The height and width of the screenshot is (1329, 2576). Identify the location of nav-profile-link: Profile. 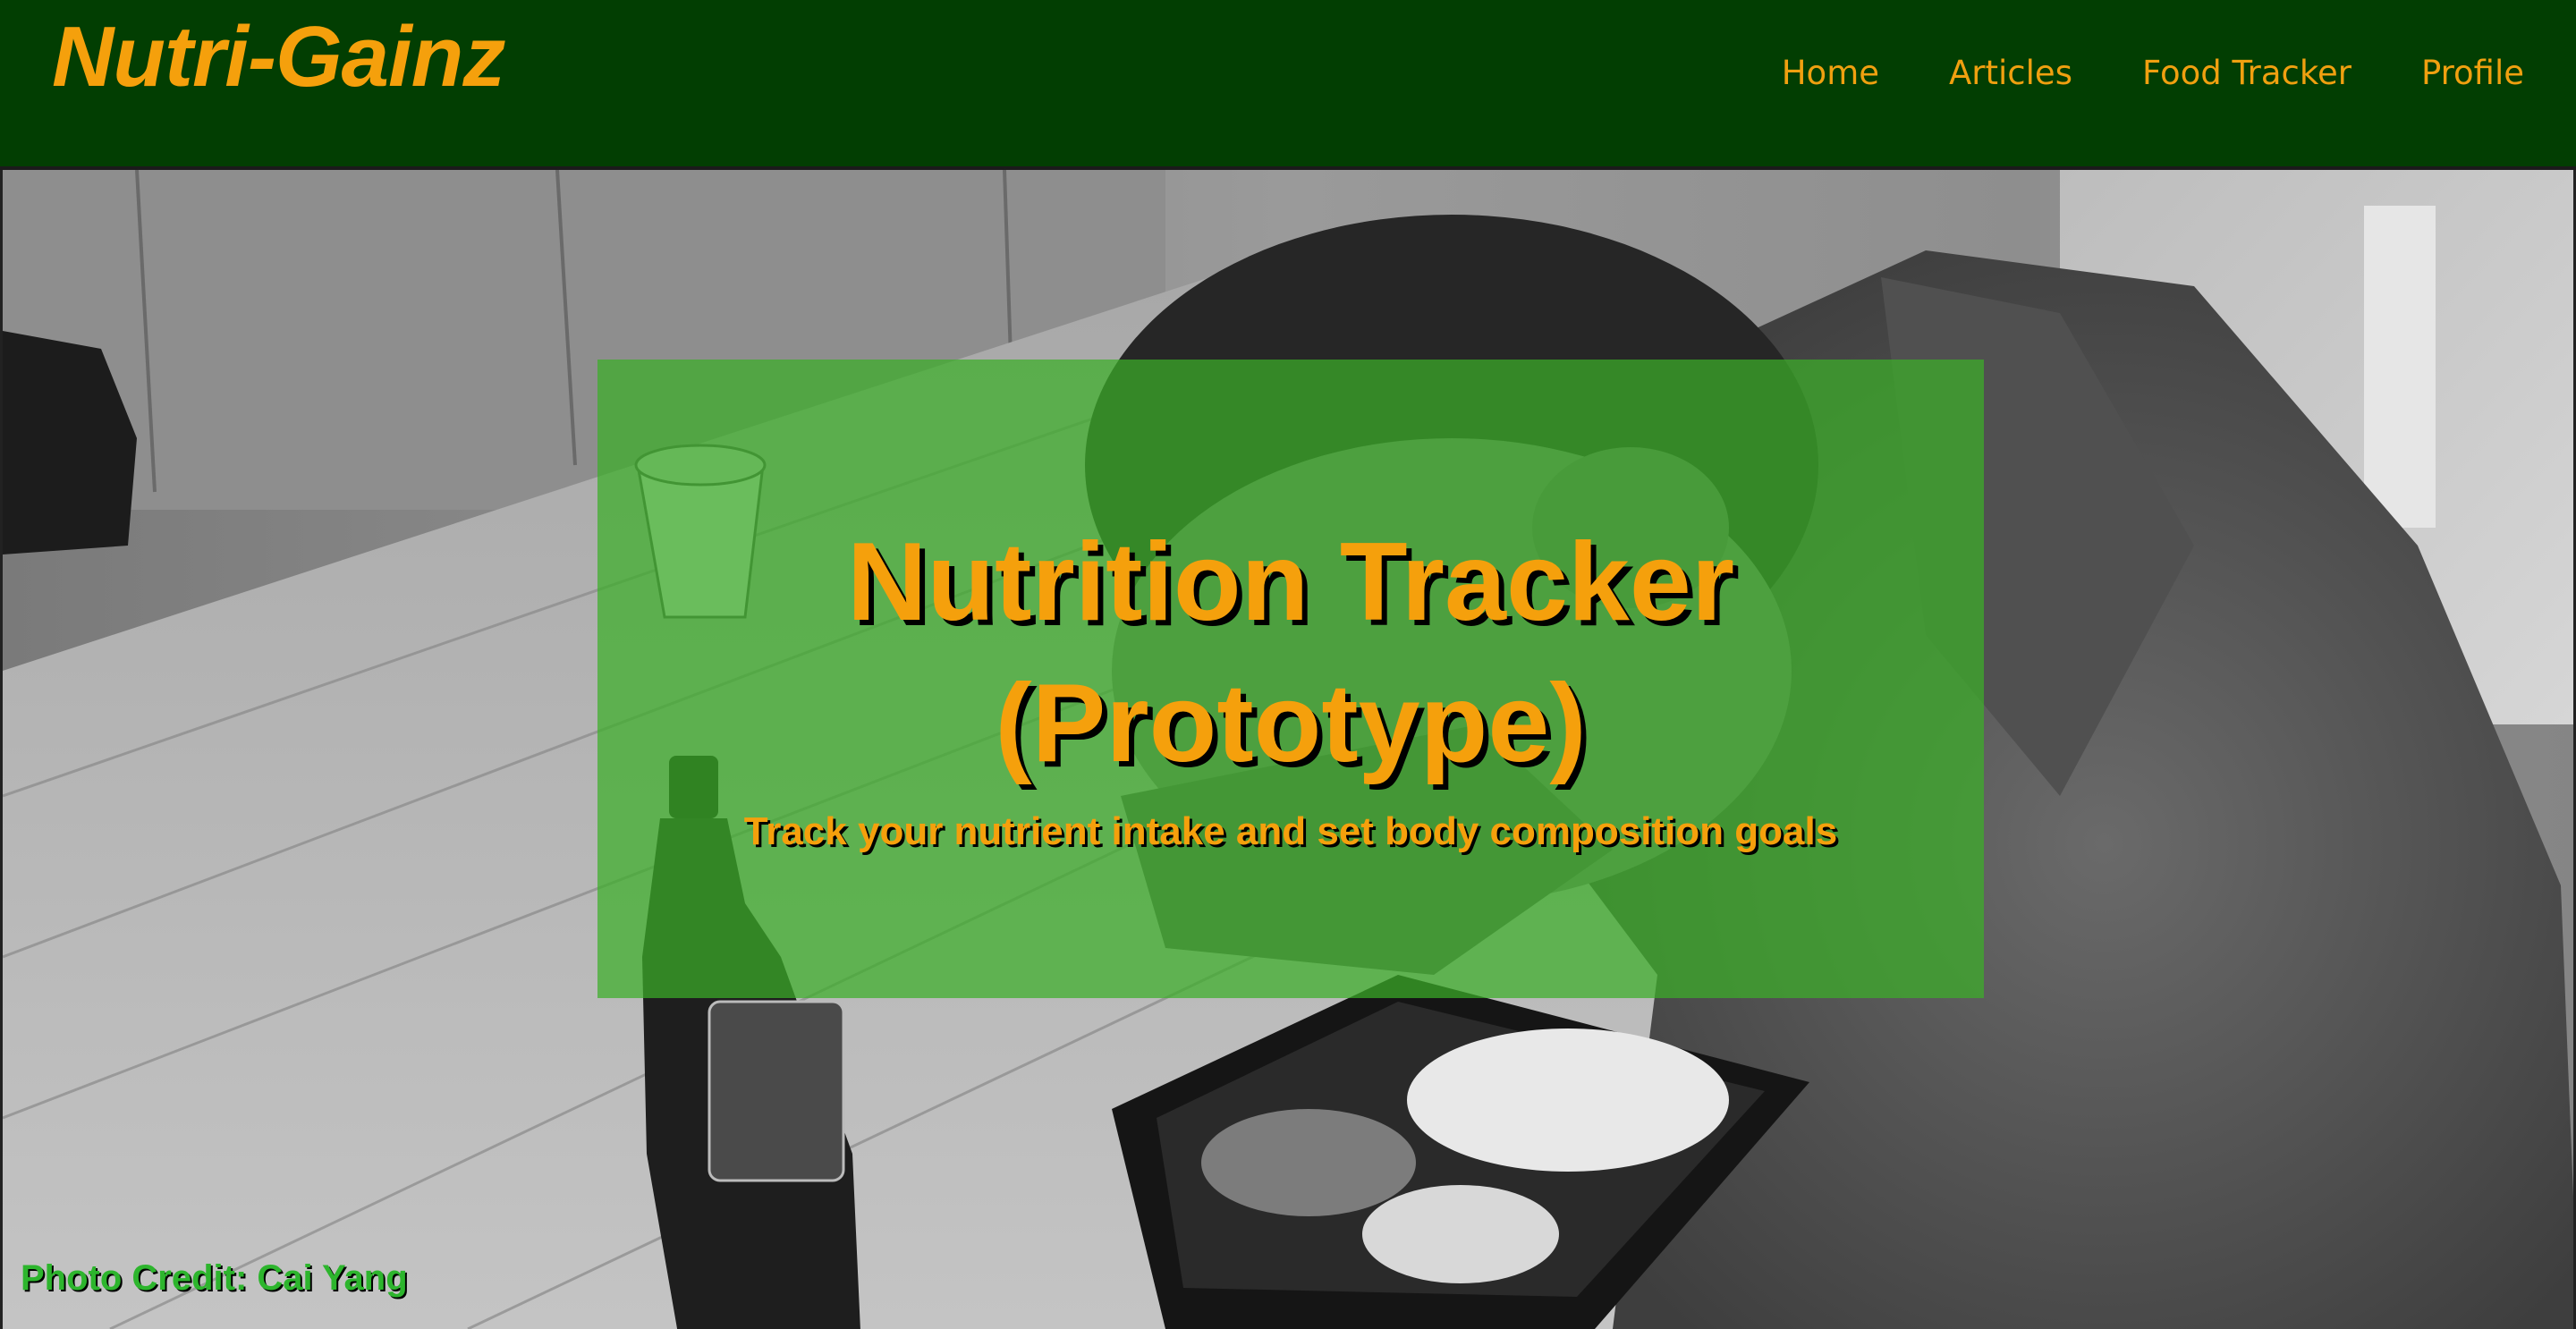
(2472, 73).